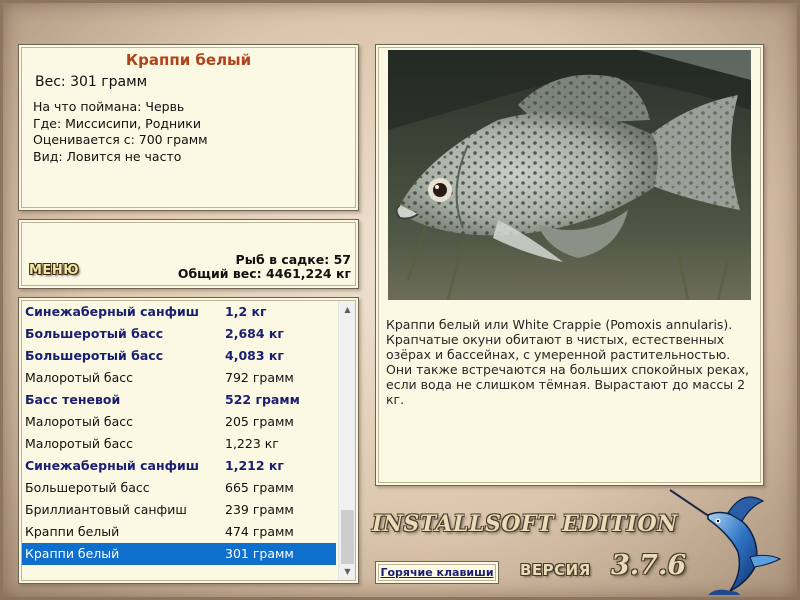 This screenshot has height=600, width=800. I want to click on list-item-weight: 1,2 кг, so click(246, 311).